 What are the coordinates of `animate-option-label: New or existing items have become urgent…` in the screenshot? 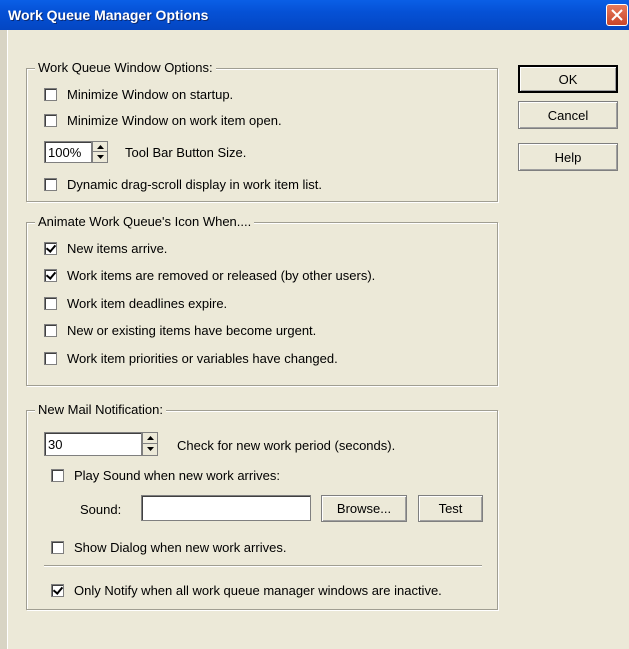 It's located at (192, 330).